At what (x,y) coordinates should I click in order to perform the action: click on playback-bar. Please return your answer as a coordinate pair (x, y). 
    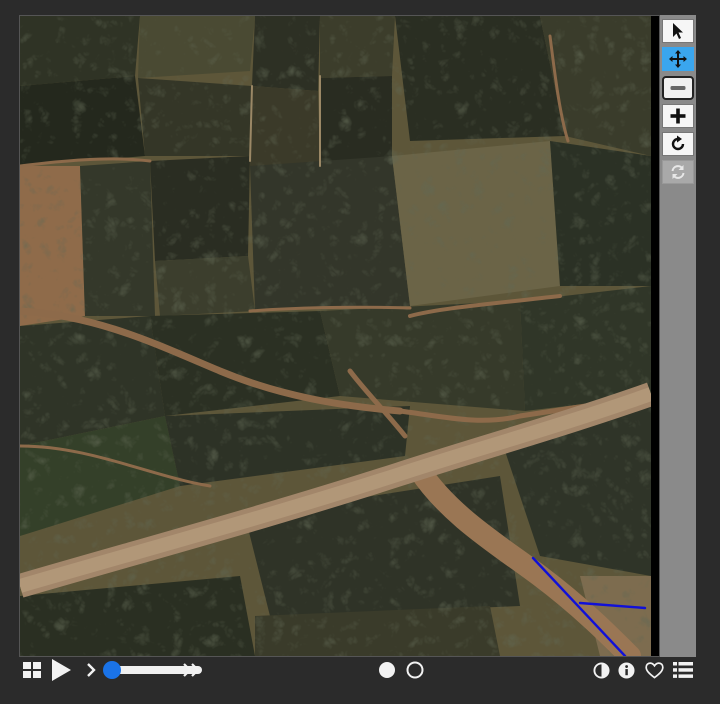
    Looking at the image, I should click on (358, 672).